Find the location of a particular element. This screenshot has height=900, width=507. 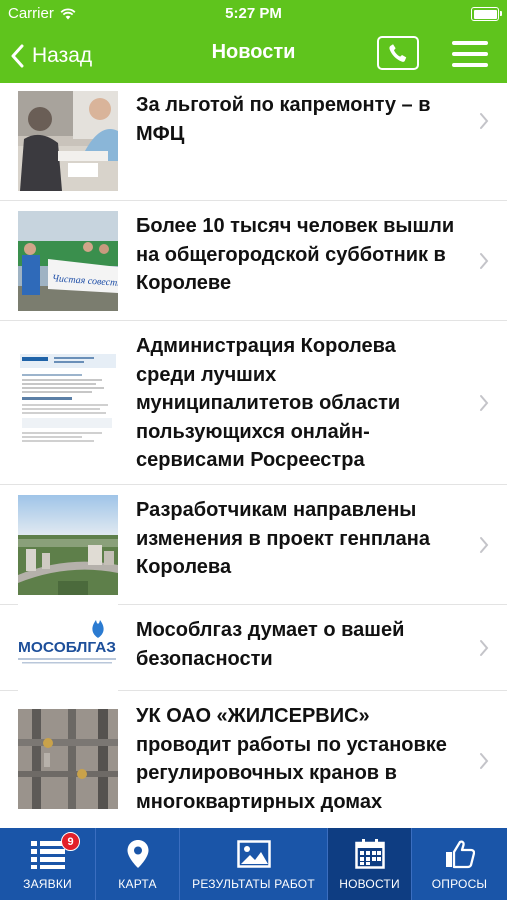

tab-label: ОПРОСЫ is located at coordinates (459, 884).